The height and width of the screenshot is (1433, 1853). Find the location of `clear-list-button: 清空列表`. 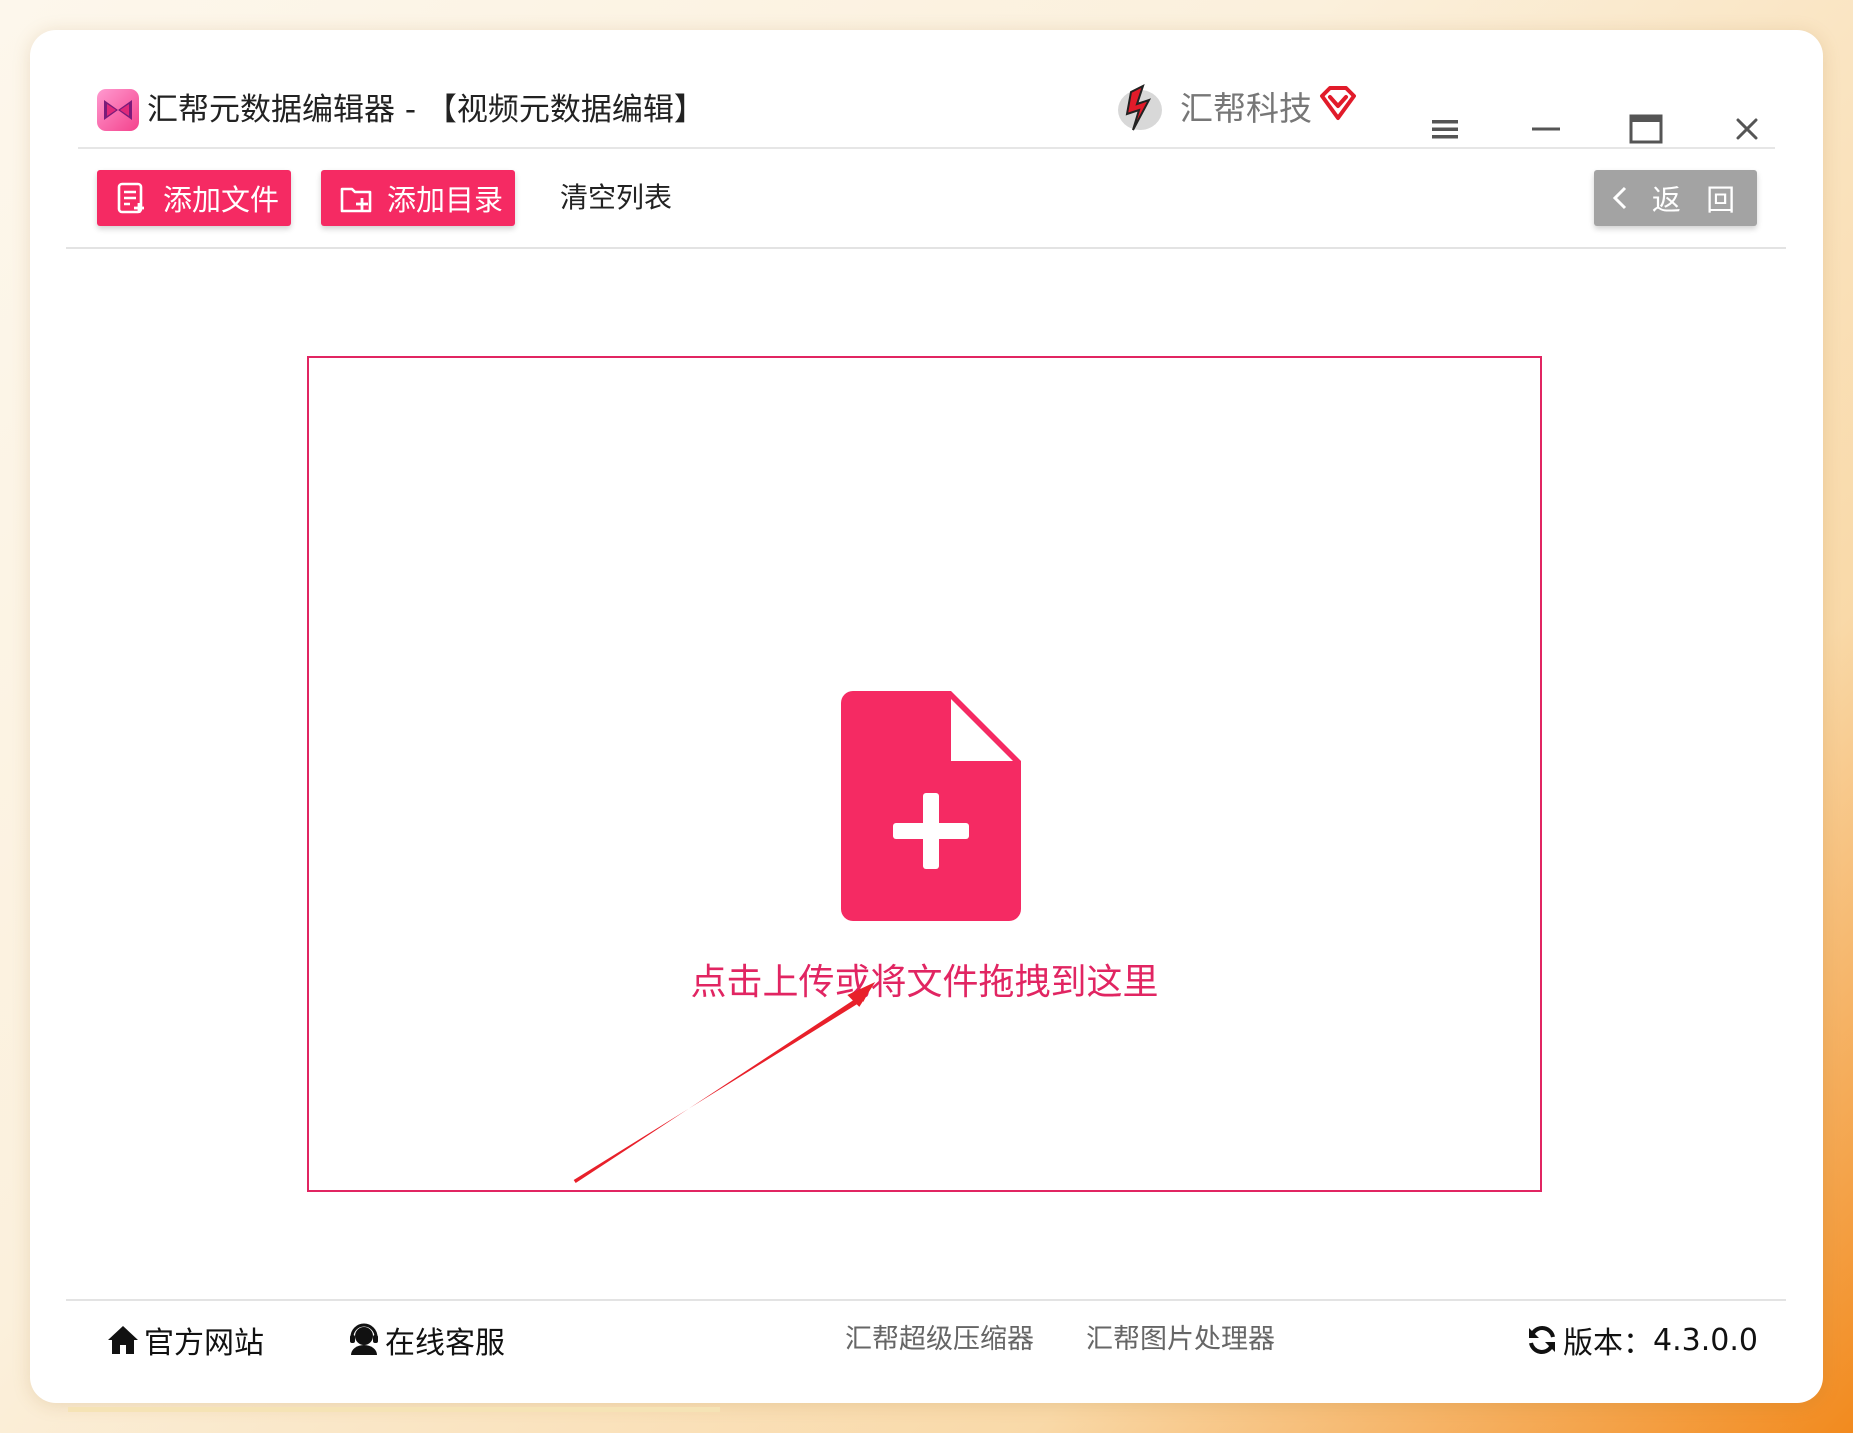

clear-list-button: 清空列表 is located at coordinates (616, 198).